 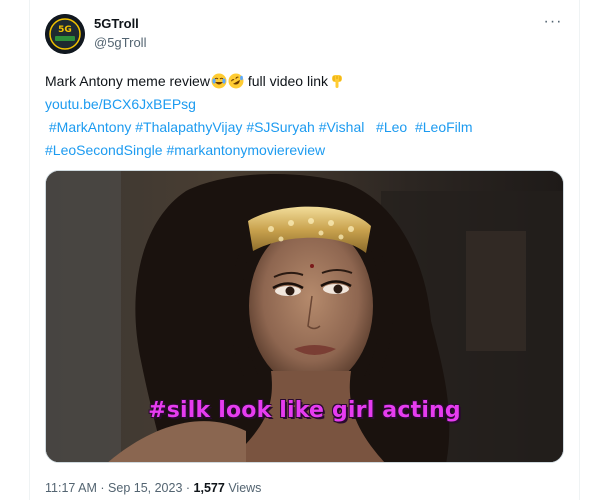 I want to click on hashtag-vishal: #Vishal, so click(x=342, y=127).